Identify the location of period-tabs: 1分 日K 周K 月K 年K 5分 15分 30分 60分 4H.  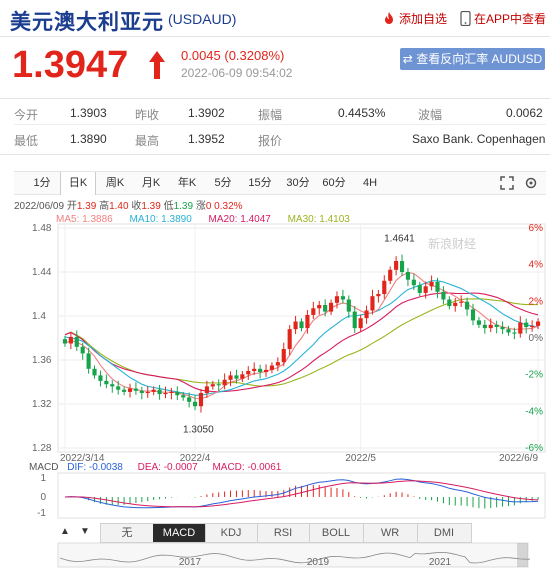
(280, 183).